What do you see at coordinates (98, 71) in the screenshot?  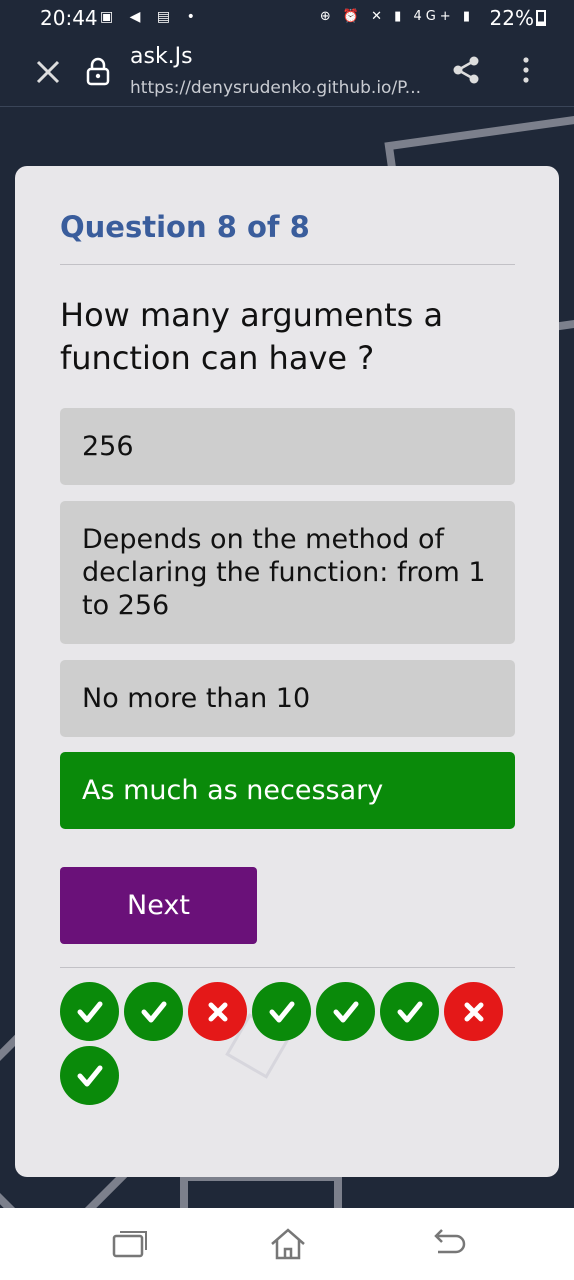 I see `lock-icon` at bounding box center [98, 71].